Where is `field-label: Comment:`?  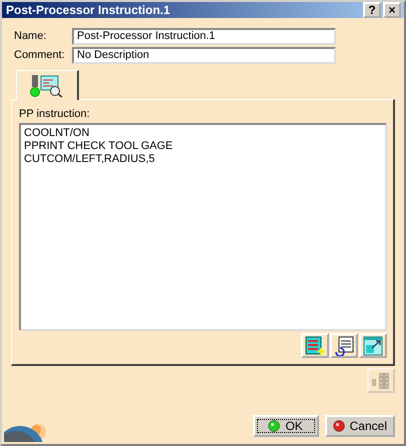 field-label: Comment: is located at coordinates (39, 55).